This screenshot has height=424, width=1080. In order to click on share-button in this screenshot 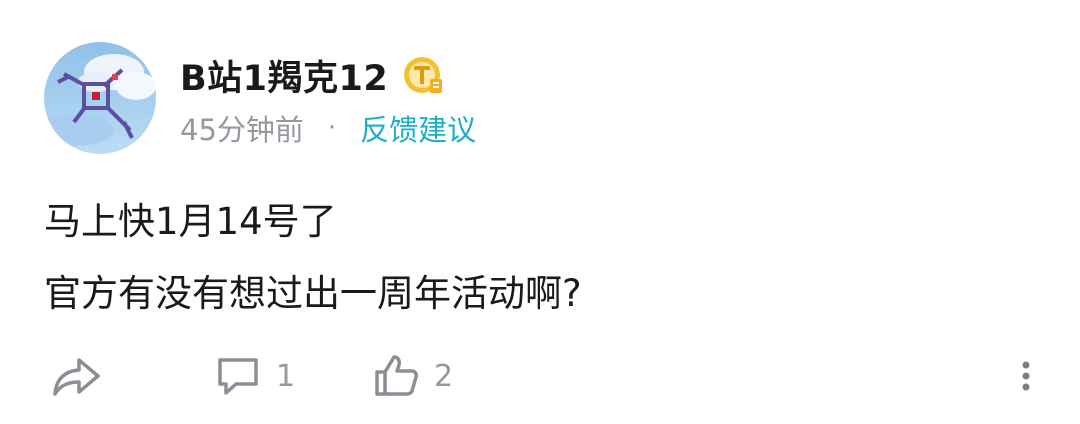, I will do `click(77, 376)`.